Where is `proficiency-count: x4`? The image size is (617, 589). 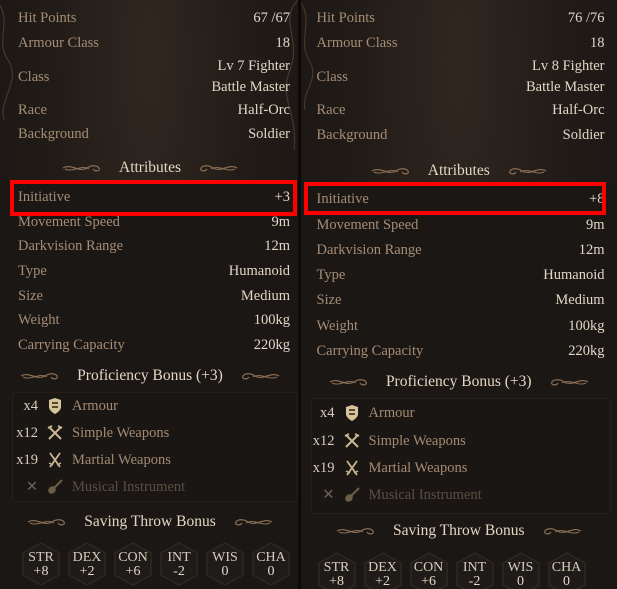
proficiency-count: x4 is located at coordinates (327, 412).